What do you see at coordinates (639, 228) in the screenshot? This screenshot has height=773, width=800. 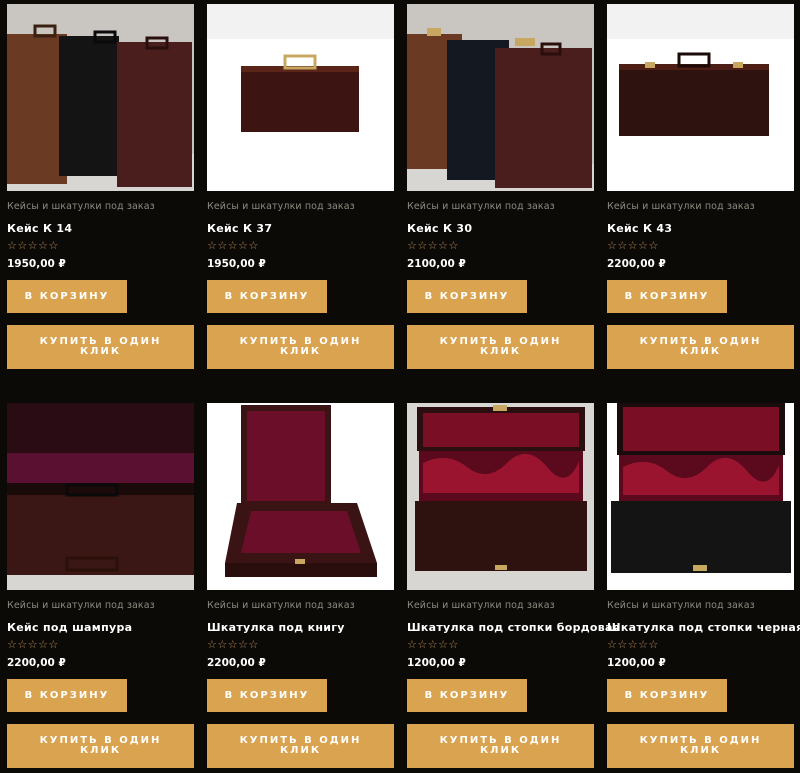 I see `product-title: Кейс К 43` at bounding box center [639, 228].